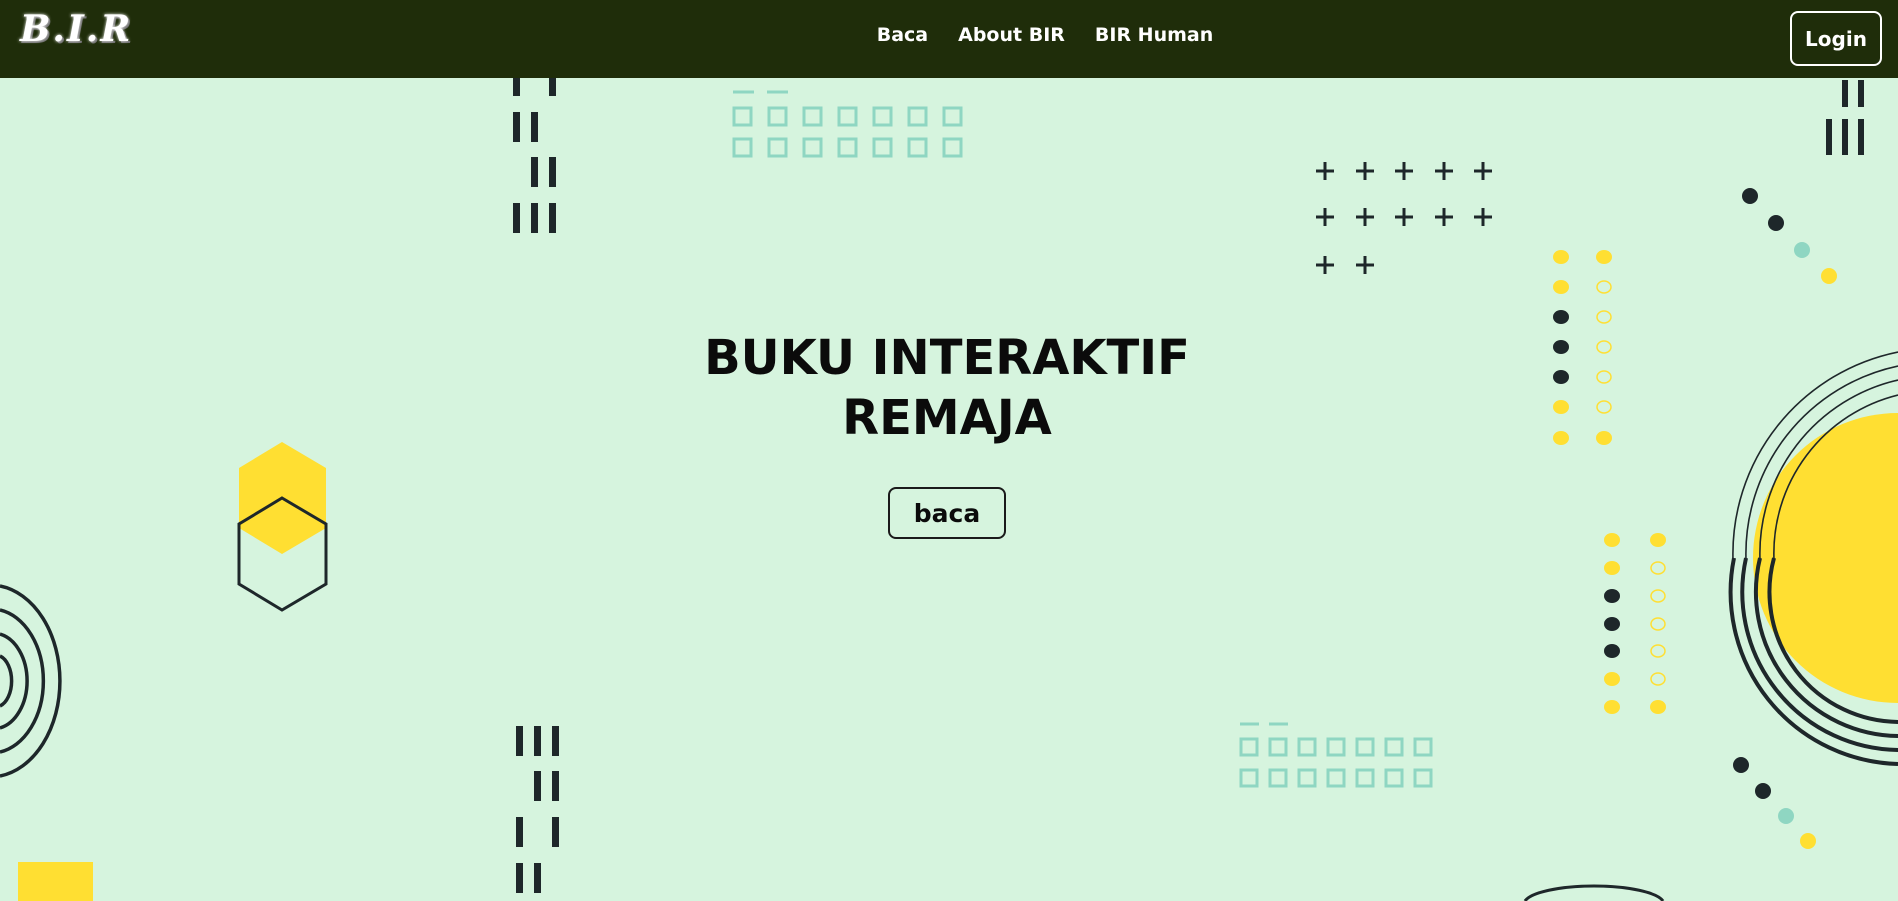 The width and height of the screenshot is (1898, 901). What do you see at coordinates (947, 388) in the screenshot?
I see `hero-title: BUKU INTERAKTIF REMAJA` at bounding box center [947, 388].